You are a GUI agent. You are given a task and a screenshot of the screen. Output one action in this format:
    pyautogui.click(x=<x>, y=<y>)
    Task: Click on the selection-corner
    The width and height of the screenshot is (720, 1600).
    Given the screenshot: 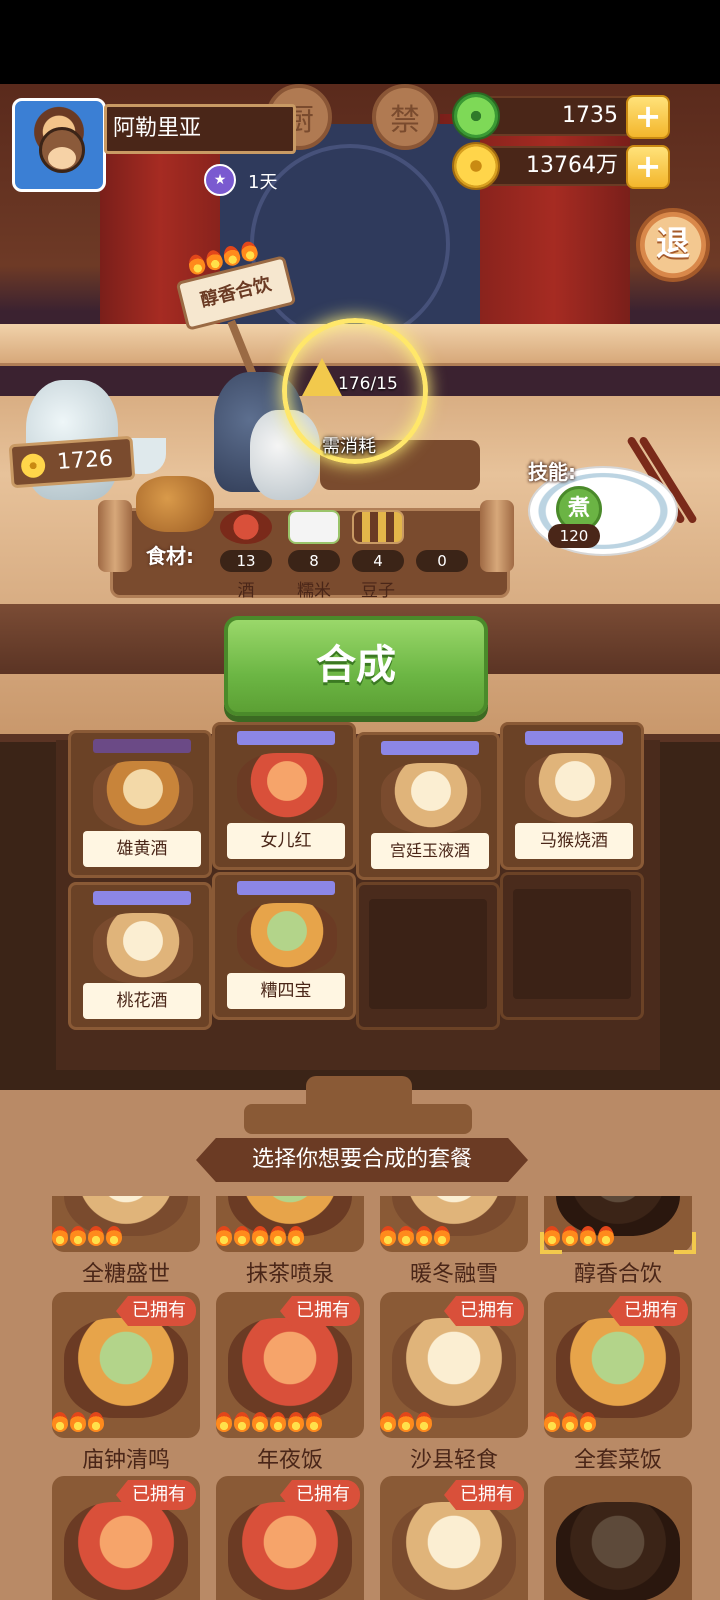 What is the action you would take?
    pyautogui.click(x=685, y=1243)
    